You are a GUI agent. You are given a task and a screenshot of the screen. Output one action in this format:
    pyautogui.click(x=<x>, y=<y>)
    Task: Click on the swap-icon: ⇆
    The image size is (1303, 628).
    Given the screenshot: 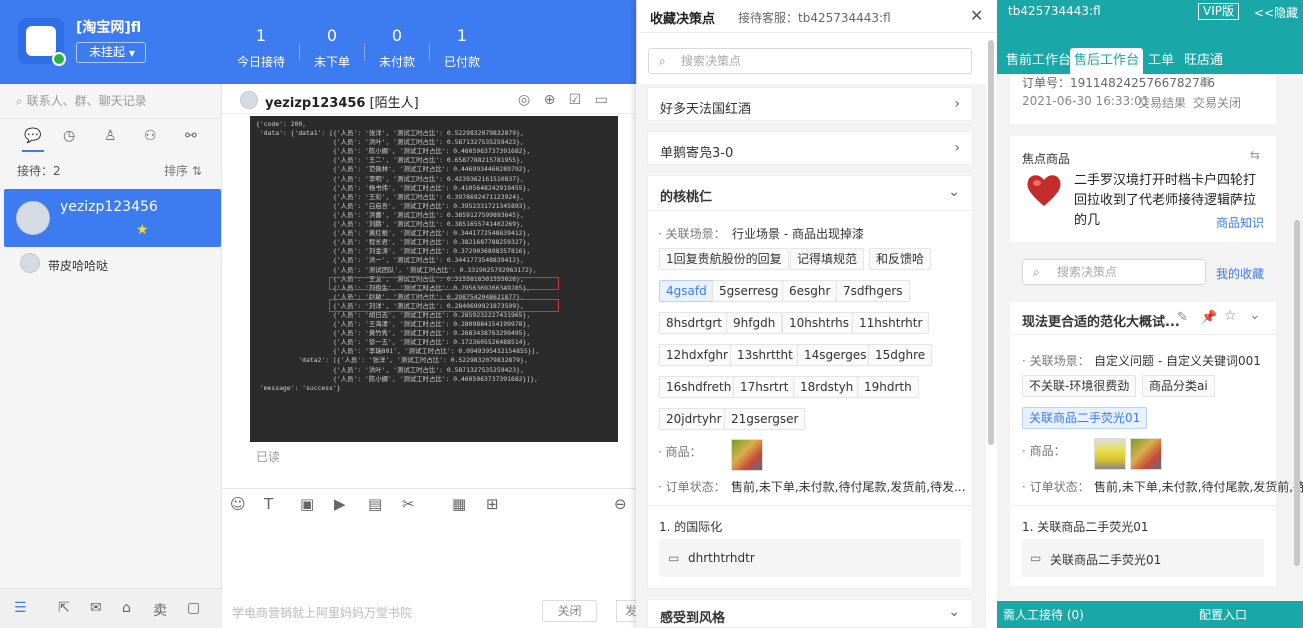 What is the action you would take?
    pyautogui.click(x=1255, y=155)
    